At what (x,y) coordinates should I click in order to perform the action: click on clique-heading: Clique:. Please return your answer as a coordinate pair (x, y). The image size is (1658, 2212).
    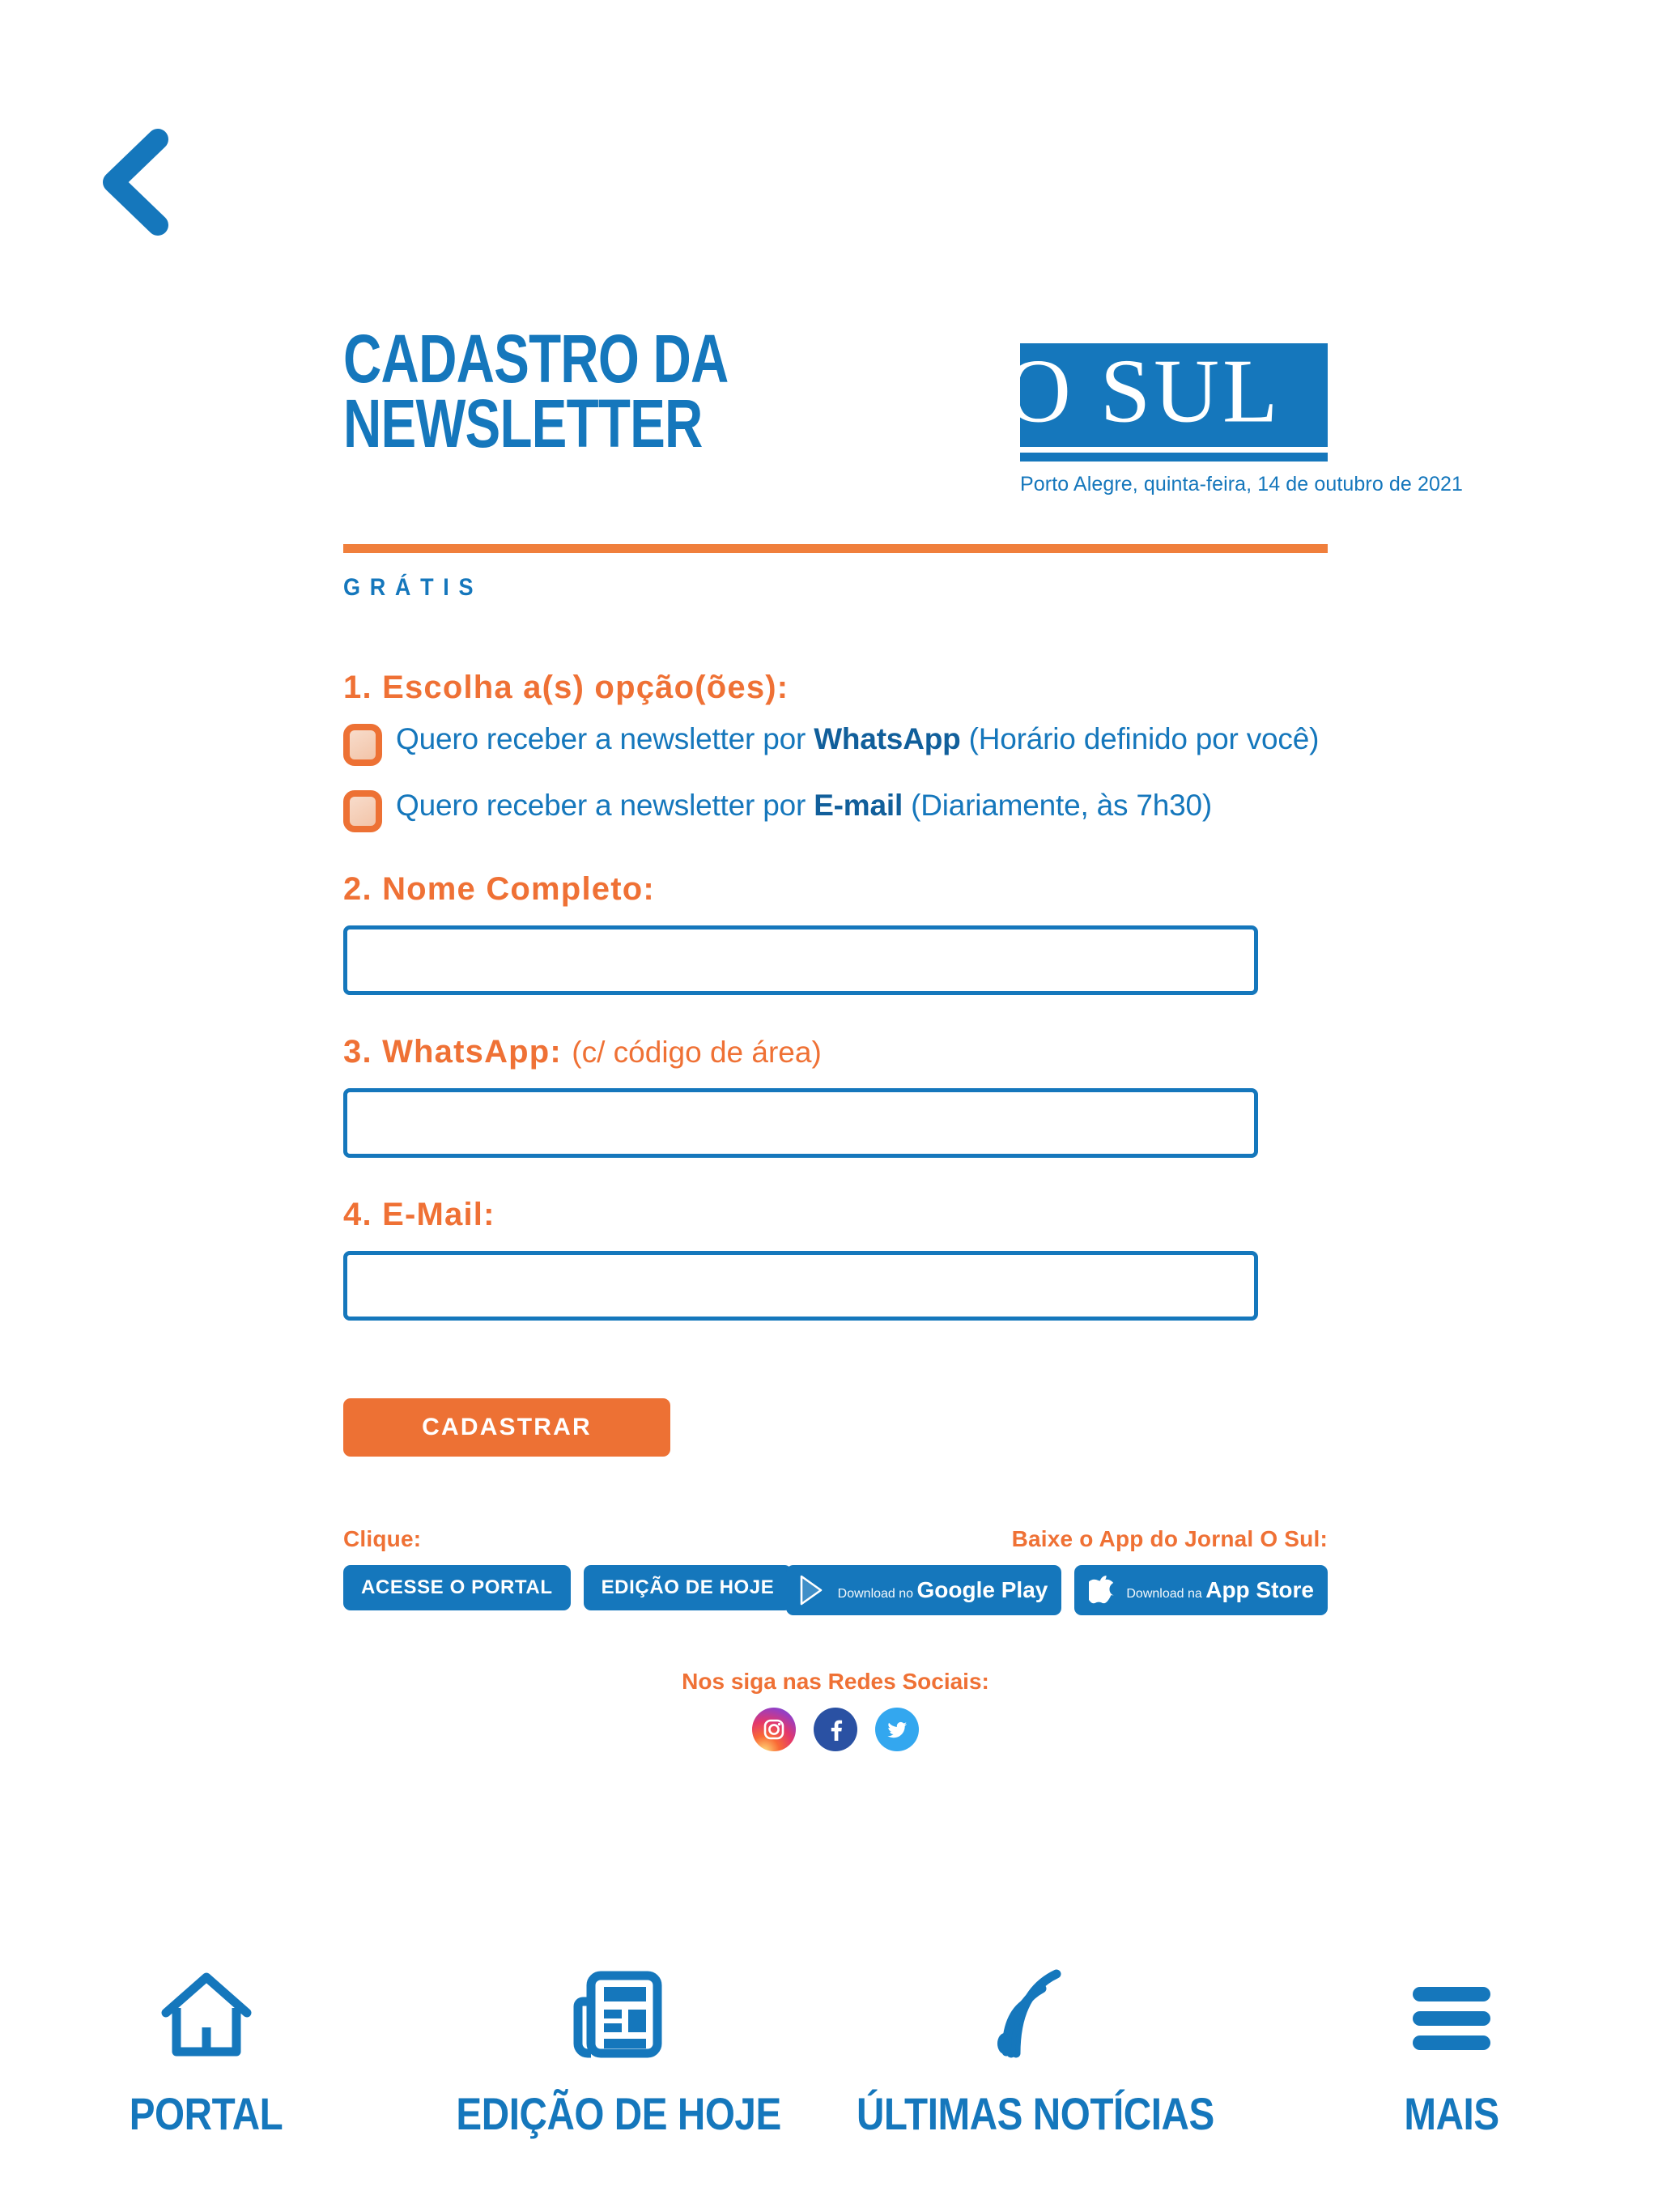
    Looking at the image, I should click on (382, 1539).